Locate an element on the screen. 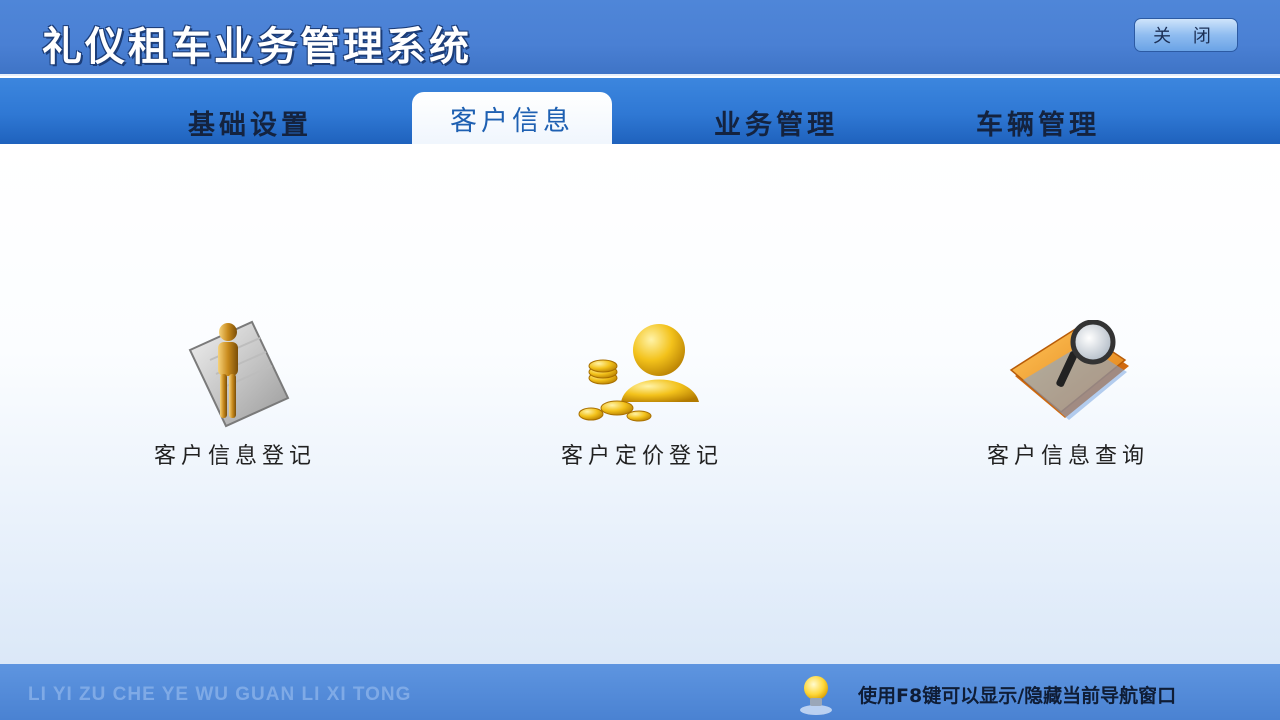  folder-magnifier-icon is located at coordinates (1069, 370).